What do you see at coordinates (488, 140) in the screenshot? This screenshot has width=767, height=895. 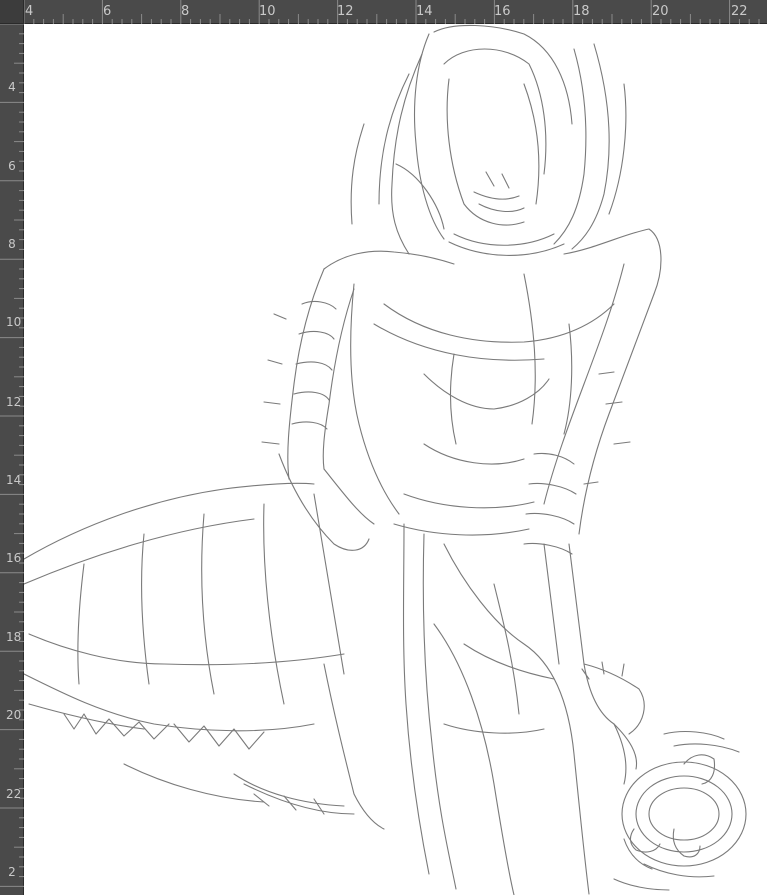 I see `sketch-head` at bounding box center [488, 140].